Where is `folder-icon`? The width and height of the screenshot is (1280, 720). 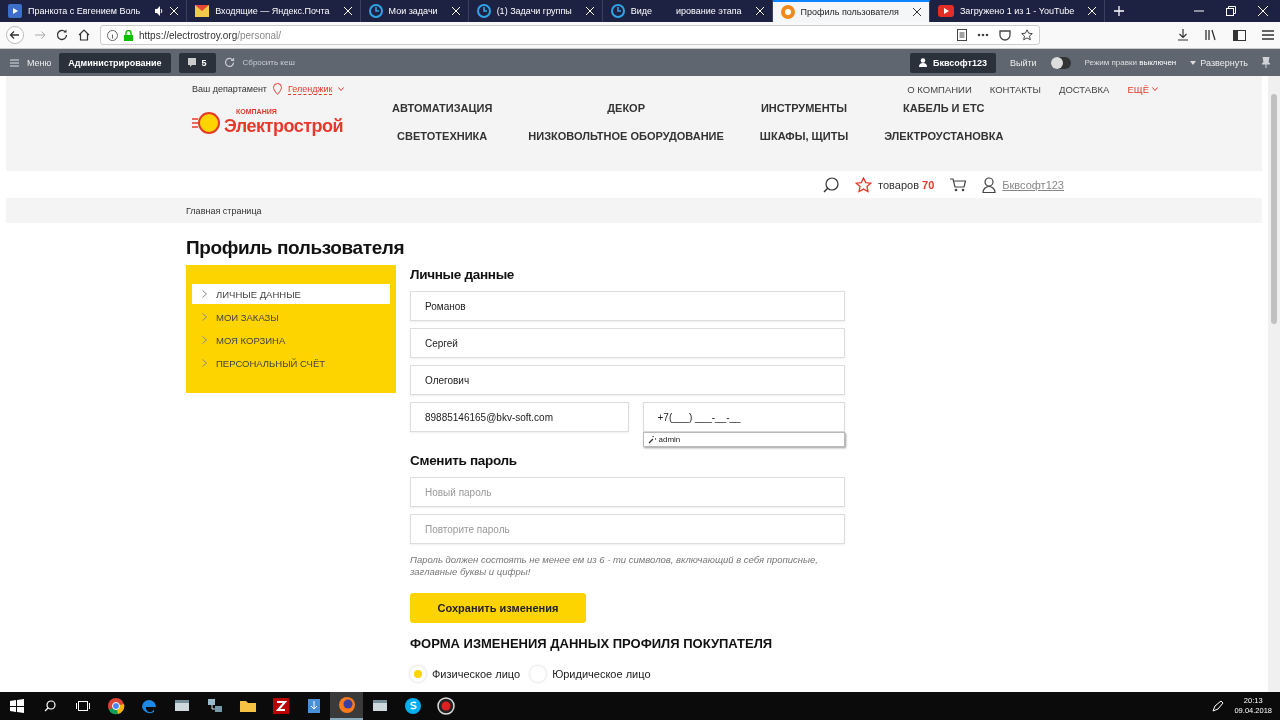 folder-icon is located at coordinates (247, 706).